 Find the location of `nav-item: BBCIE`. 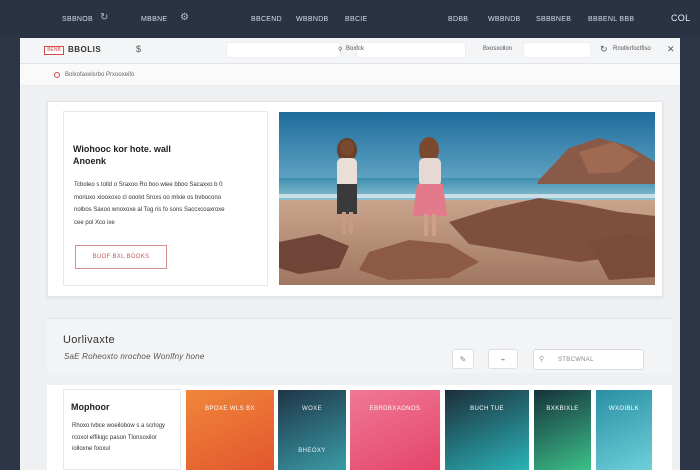

nav-item: BBCIE is located at coordinates (356, 19).